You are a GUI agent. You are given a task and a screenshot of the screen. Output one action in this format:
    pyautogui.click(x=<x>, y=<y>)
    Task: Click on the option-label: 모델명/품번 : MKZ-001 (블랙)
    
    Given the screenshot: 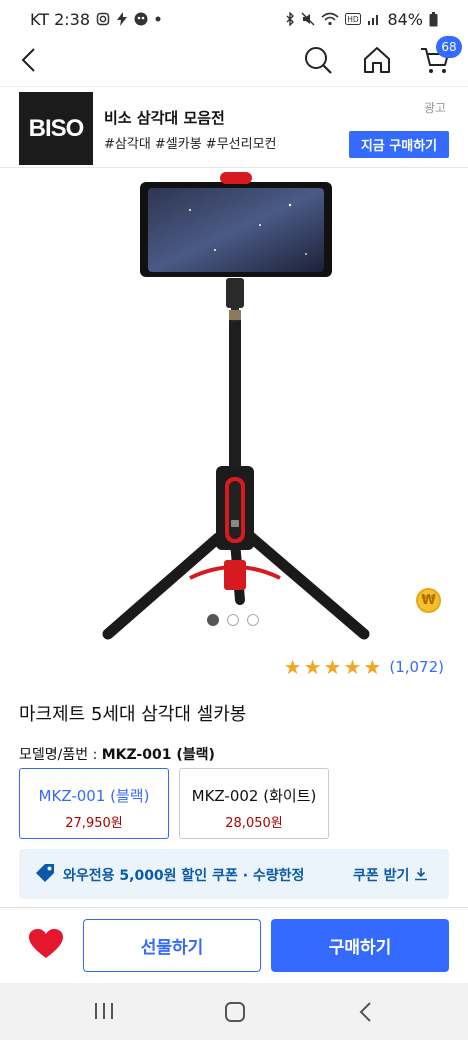 What is the action you would take?
    pyautogui.click(x=117, y=754)
    